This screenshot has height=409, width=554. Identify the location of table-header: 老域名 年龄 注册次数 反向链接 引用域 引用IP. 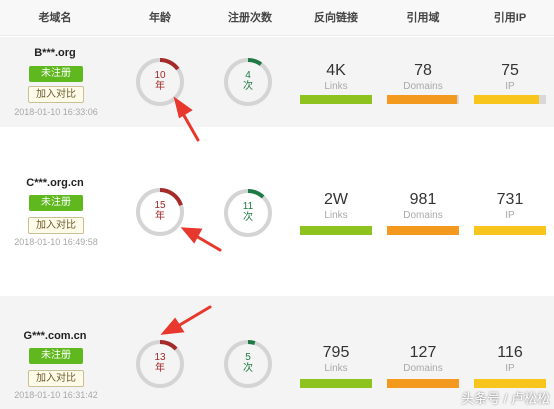
(277, 18).